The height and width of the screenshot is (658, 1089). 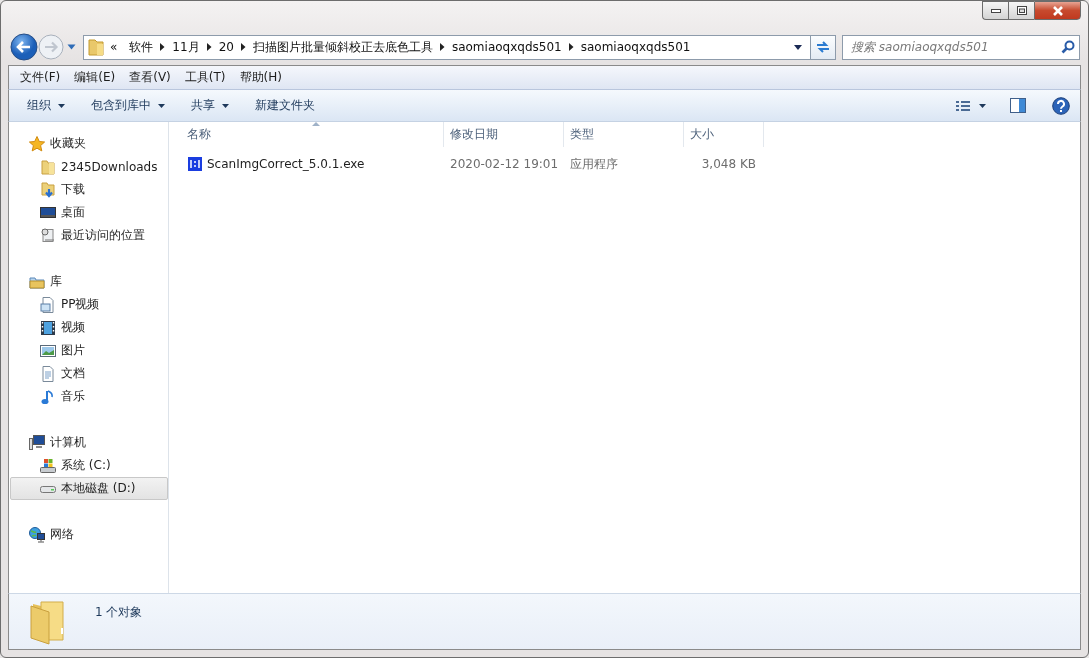 I want to click on breadcrumb: 11月, so click(x=186, y=47).